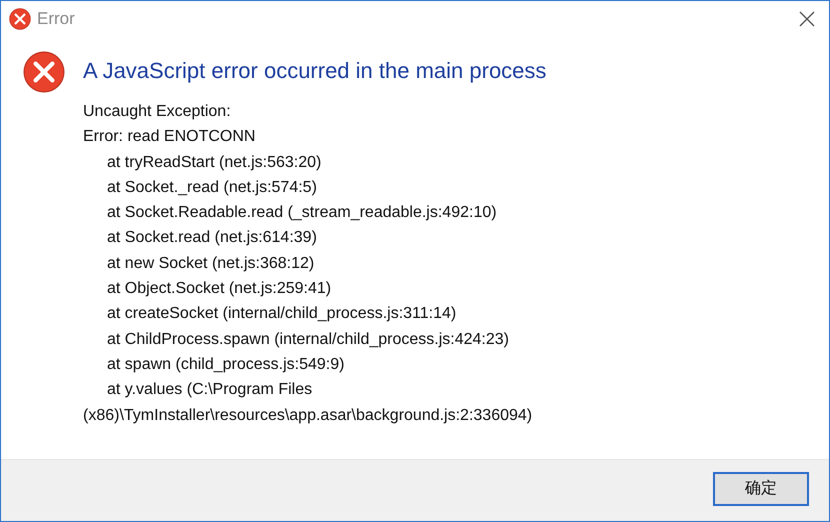 This screenshot has width=830, height=522. I want to click on stack-trace-line: Uncaught Exception:, so click(157, 112).